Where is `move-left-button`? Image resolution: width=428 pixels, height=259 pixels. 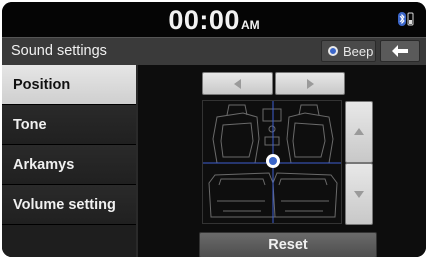 move-left-button is located at coordinates (237, 83).